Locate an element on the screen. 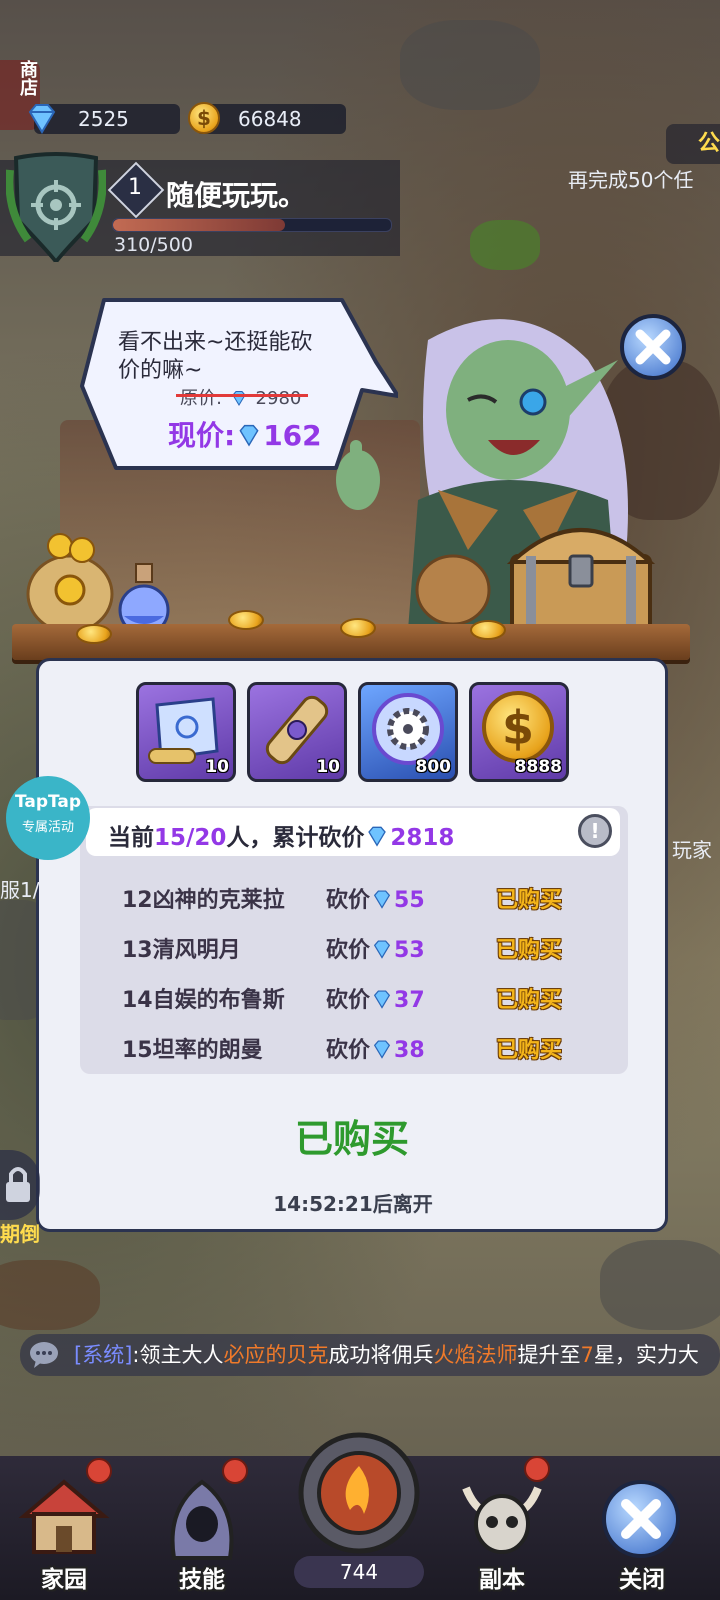  guild-crest is located at coordinates (56, 209).